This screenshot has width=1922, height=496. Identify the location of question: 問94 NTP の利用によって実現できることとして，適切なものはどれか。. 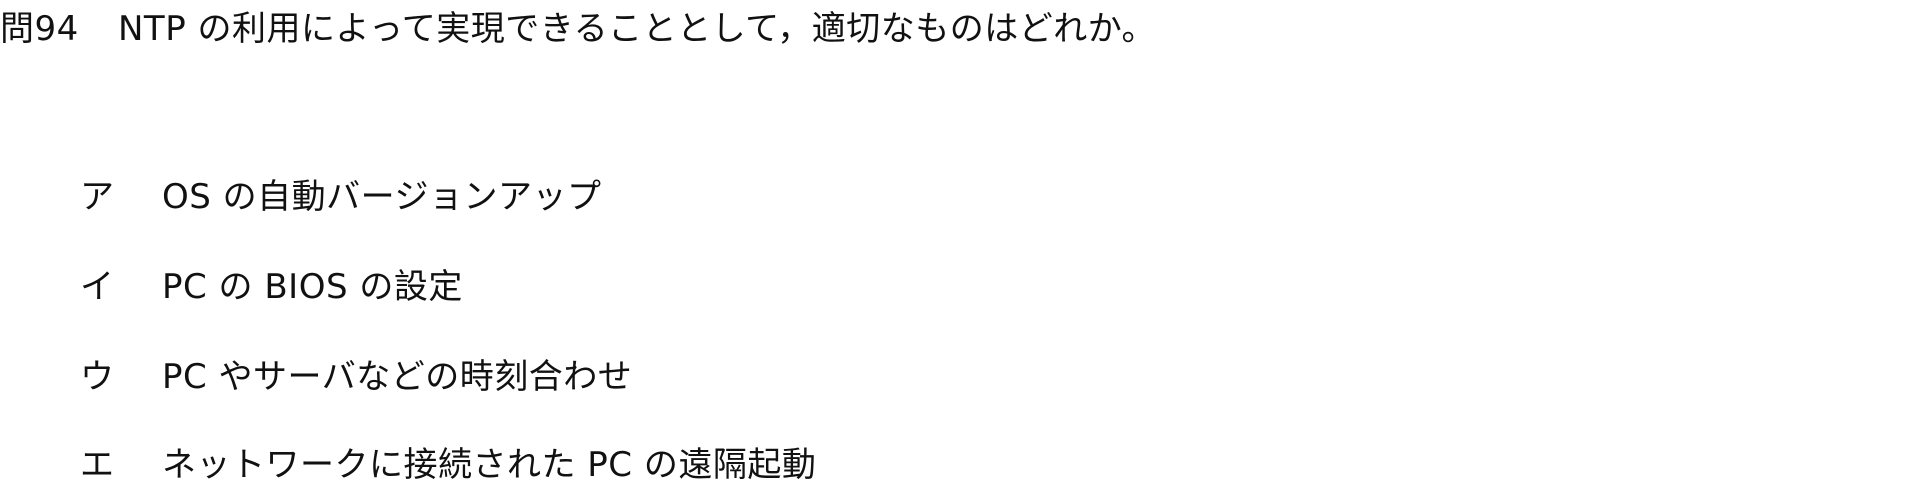
(578, 29).